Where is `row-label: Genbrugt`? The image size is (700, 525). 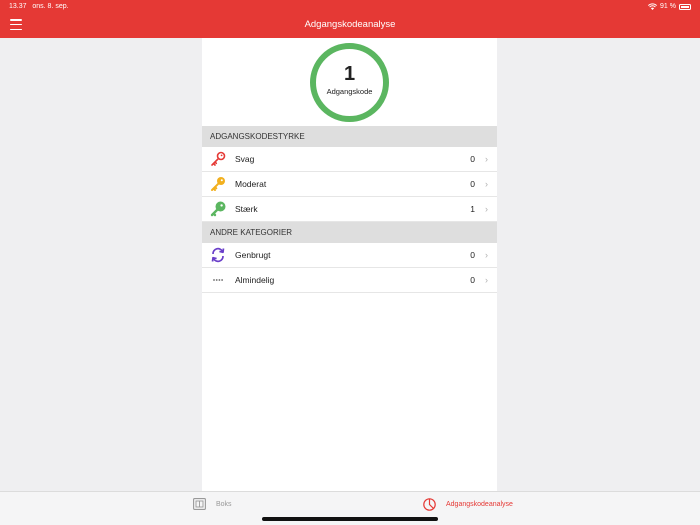 row-label: Genbrugt is located at coordinates (253, 255).